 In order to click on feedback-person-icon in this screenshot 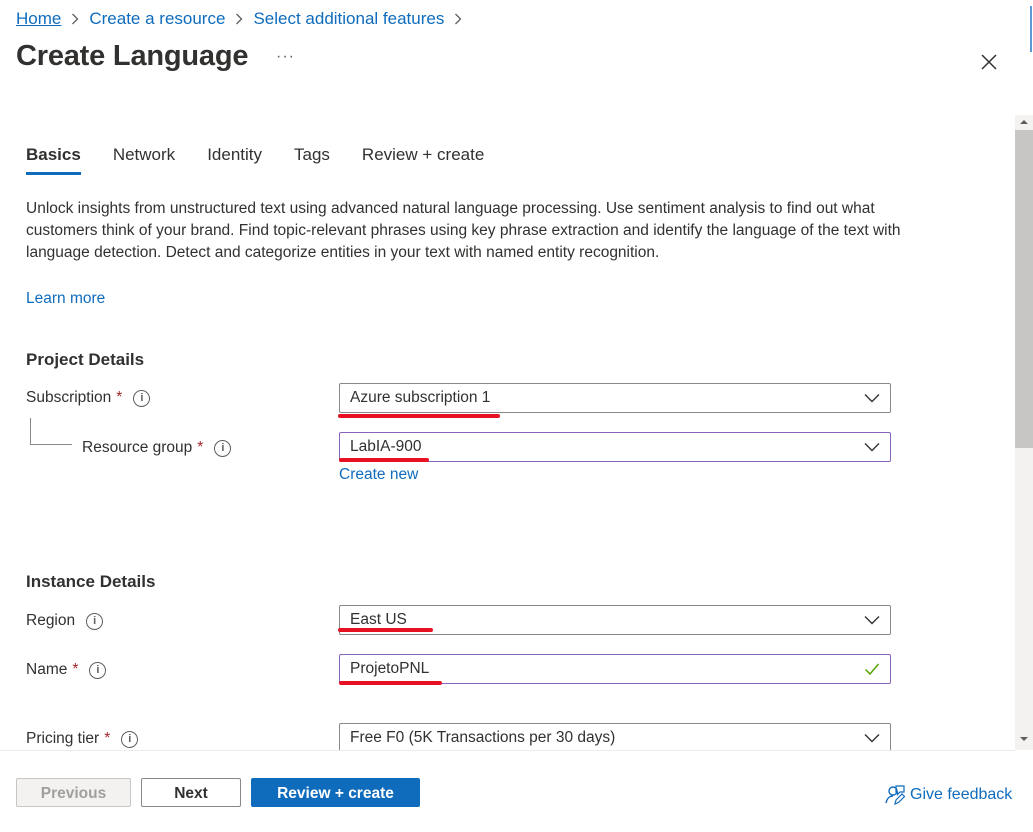, I will do `click(895, 795)`.